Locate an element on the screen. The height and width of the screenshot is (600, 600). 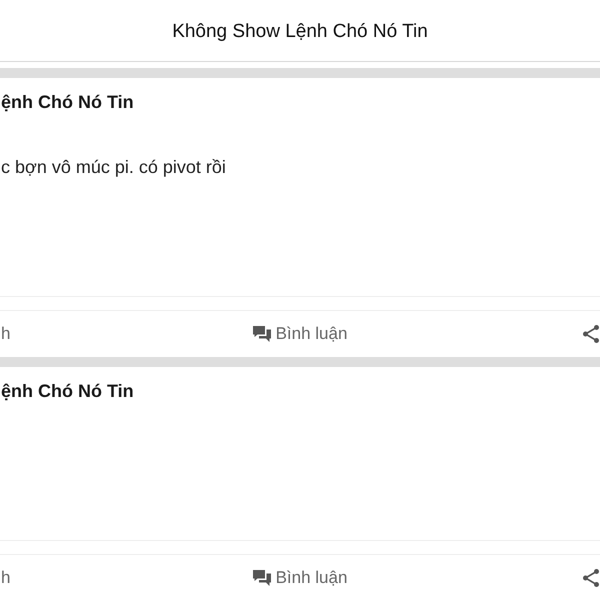
post-text: c bợn vô múc pi. có pivot rồi is located at coordinates (113, 167).